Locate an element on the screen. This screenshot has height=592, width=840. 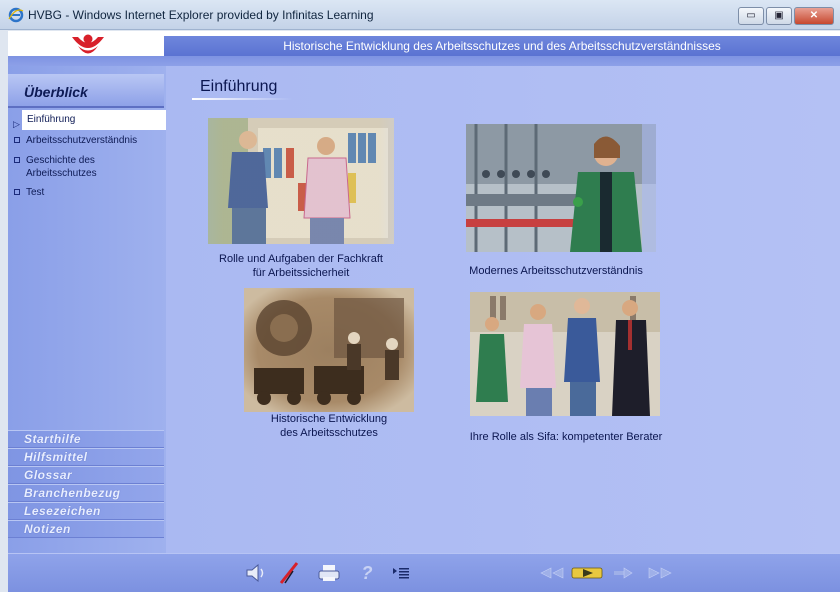
bottom-toolbar: ? is located at coordinates (503, 572).